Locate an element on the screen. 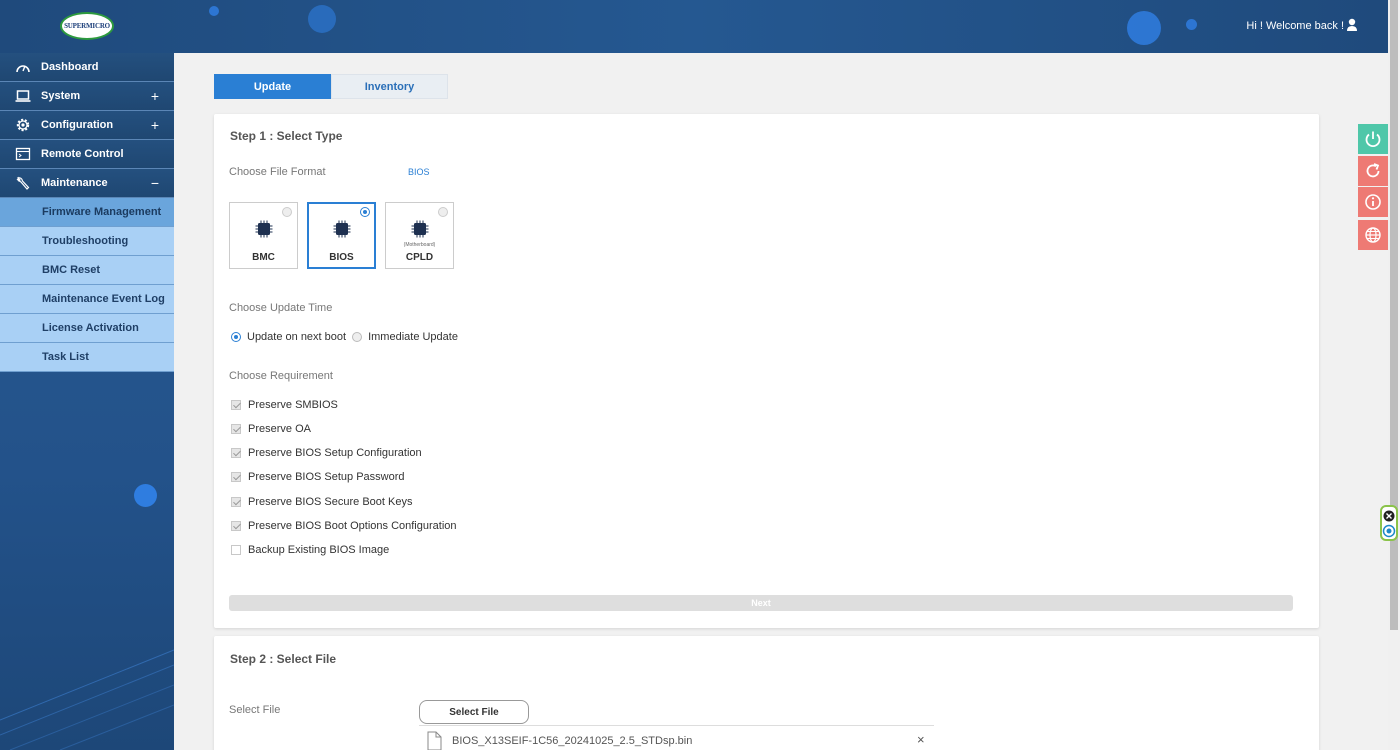  sidebar-item-label: Configuration is located at coordinates (77, 125).